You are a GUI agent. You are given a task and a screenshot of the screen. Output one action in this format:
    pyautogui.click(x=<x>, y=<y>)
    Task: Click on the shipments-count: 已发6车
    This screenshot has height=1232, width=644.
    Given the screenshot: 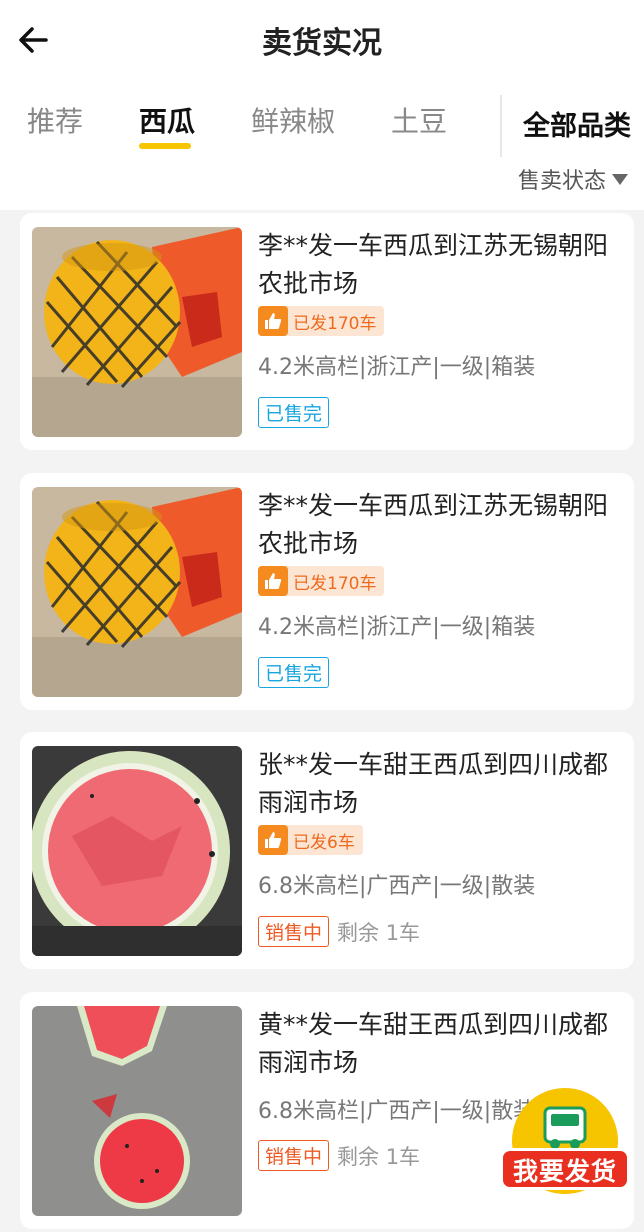 What is the action you would take?
    pyautogui.click(x=324, y=842)
    